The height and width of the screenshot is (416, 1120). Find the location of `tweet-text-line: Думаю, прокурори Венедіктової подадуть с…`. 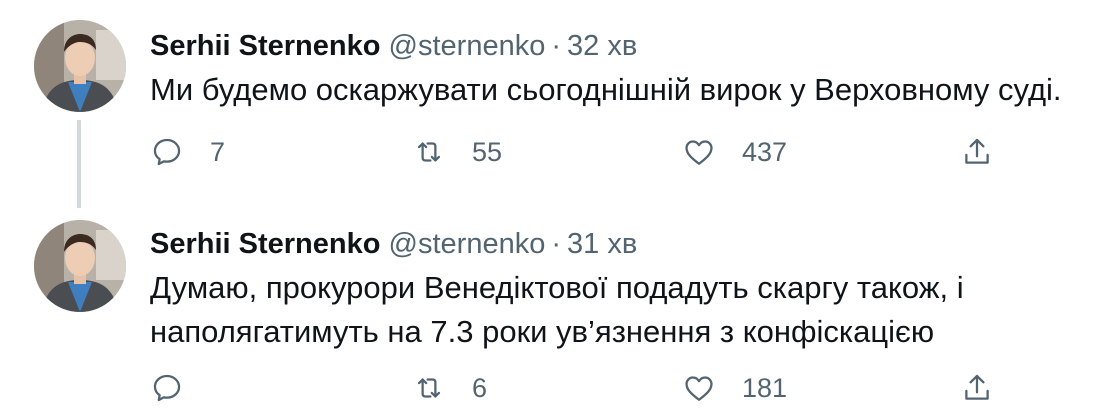

tweet-text-line: Думаю, прокурори Венедіктової подадуть с… is located at coordinates (557, 287).